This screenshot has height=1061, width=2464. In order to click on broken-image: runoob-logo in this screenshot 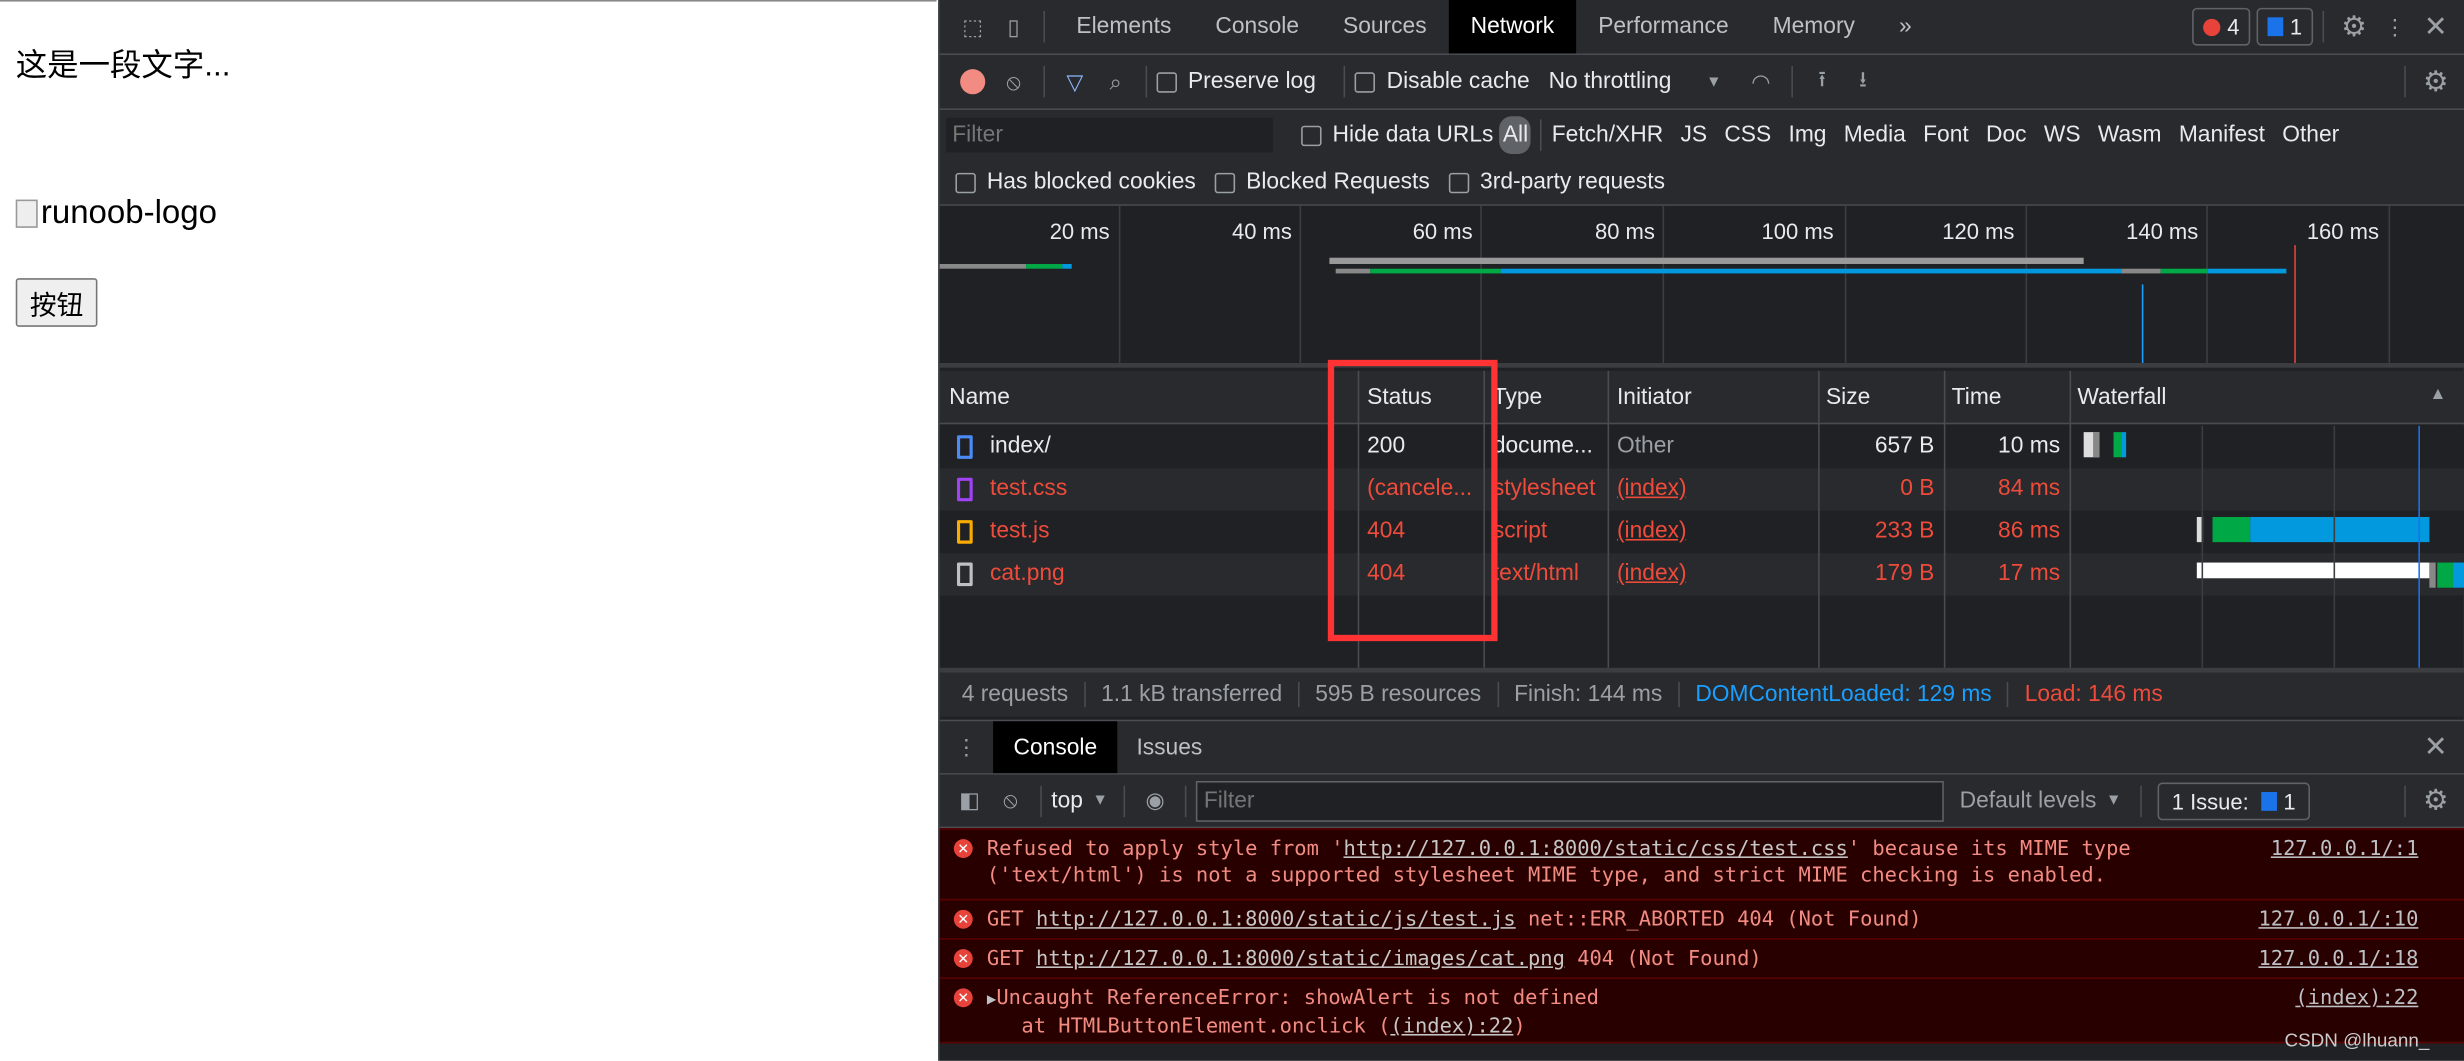, I will do `click(116, 214)`.